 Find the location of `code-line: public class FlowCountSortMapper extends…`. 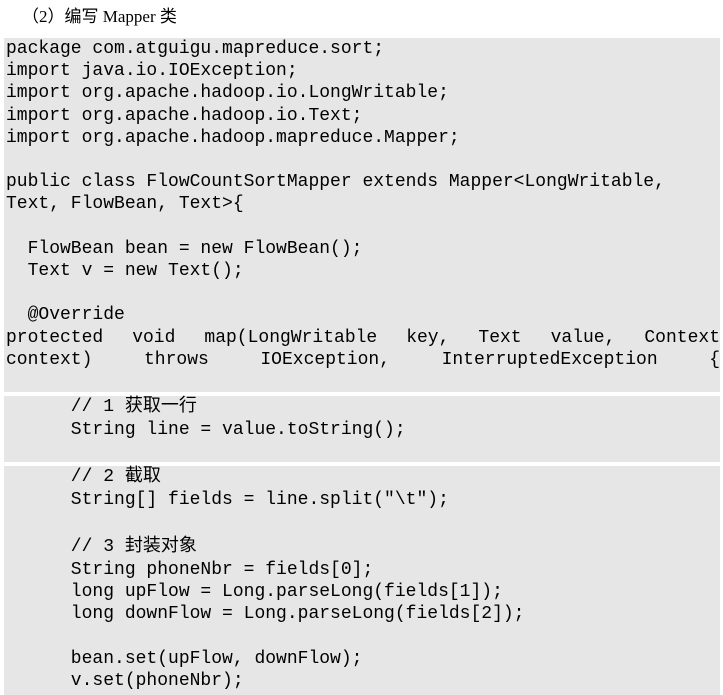

code-line: public class FlowCountSortMapper extends… is located at coordinates (335, 182).